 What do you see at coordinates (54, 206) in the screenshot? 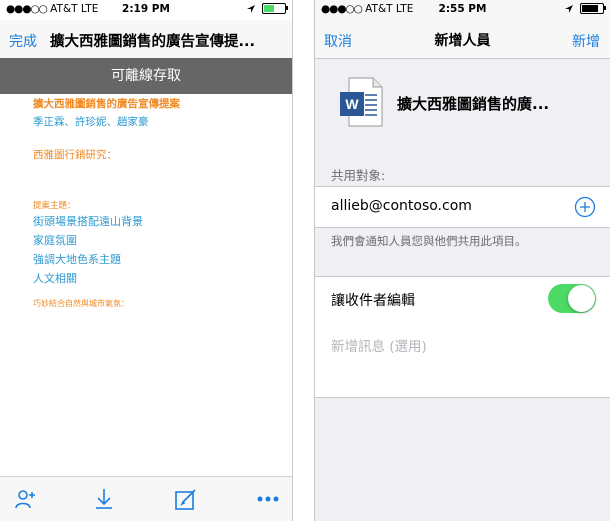
I see `doc-topics-label: 提案主題：` at bounding box center [54, 206].